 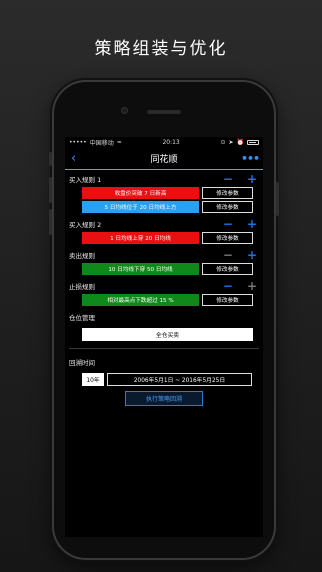 I want to click on buy-rule-2-section: 买入规则 2 − + 1 日均线上穿 20 日均线 修改参数, so click(x=164, y=229).